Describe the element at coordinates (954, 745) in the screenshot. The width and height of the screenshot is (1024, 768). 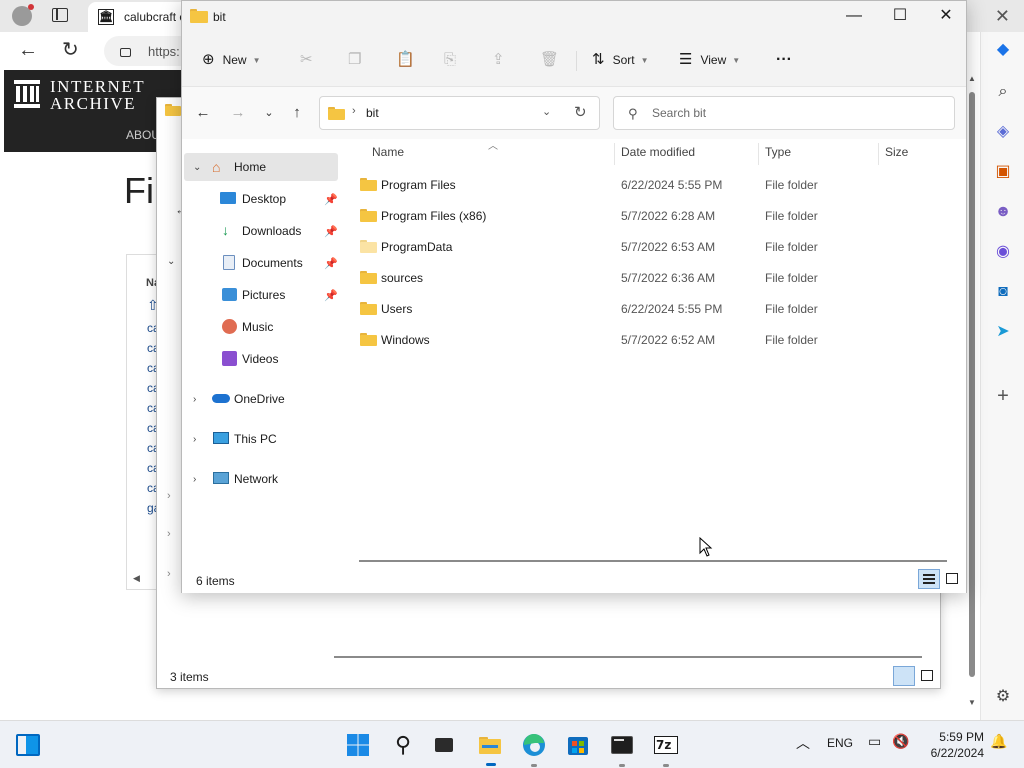
I see `clock: 5:59 PM 6/22/2024` at that location.